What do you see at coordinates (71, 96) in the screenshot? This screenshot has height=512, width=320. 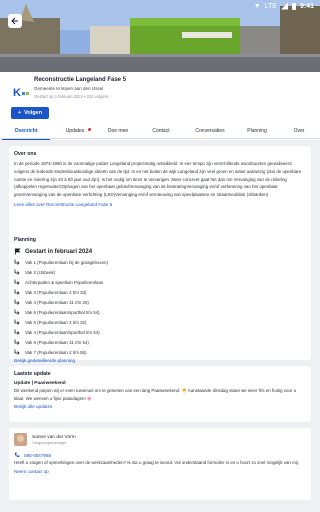 I see `project-meta: Gestart op 1 februari 2024 • 234 volgers` at bounding box center [71, 96].